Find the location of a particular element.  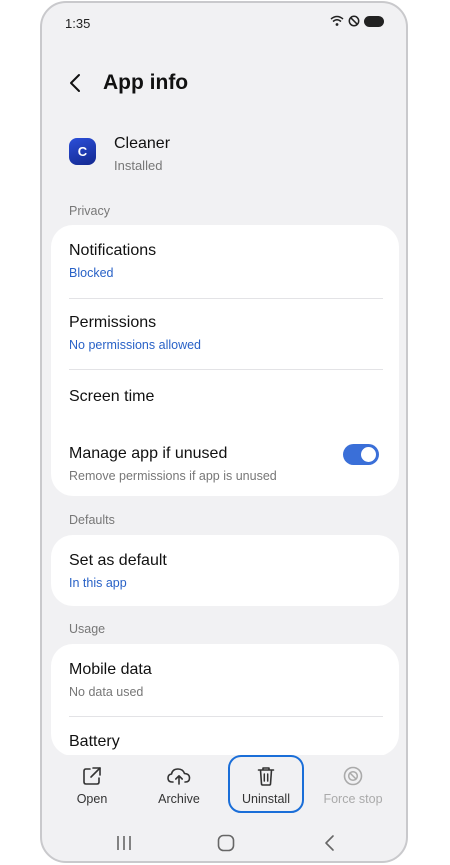

action-label: Archive is located at coordinates (179, 799).